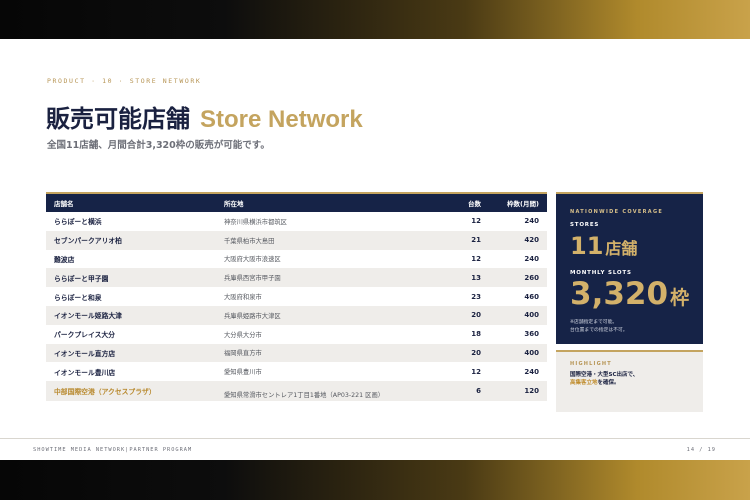 Image resolution: width=750 pixels, height=500 pixels. What do you see at coordinates (476, 334) in the screenshot?
I see `store-units: 18` at bounding box center [476, 334].